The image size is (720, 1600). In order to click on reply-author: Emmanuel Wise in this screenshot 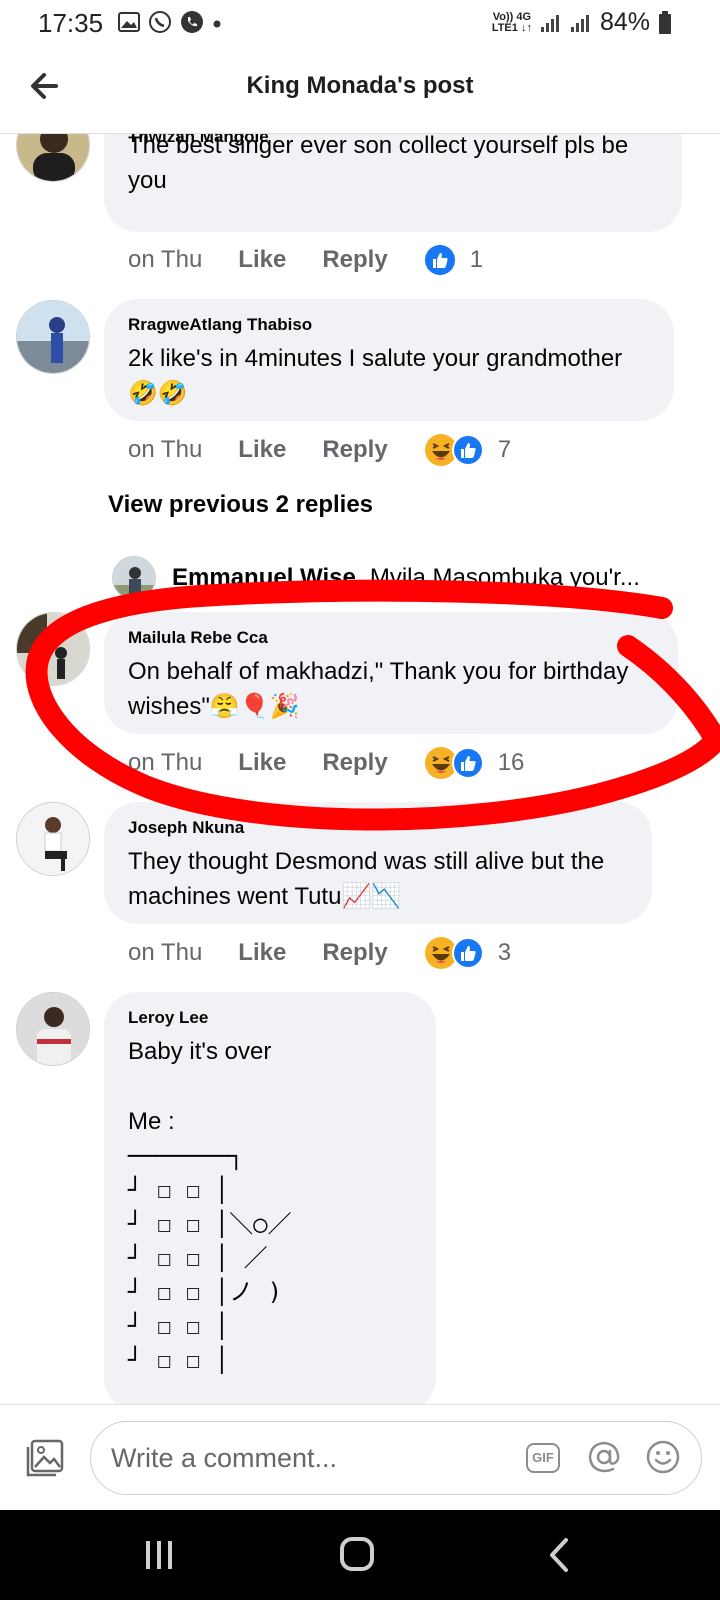, I will do `click(264, 578)`.